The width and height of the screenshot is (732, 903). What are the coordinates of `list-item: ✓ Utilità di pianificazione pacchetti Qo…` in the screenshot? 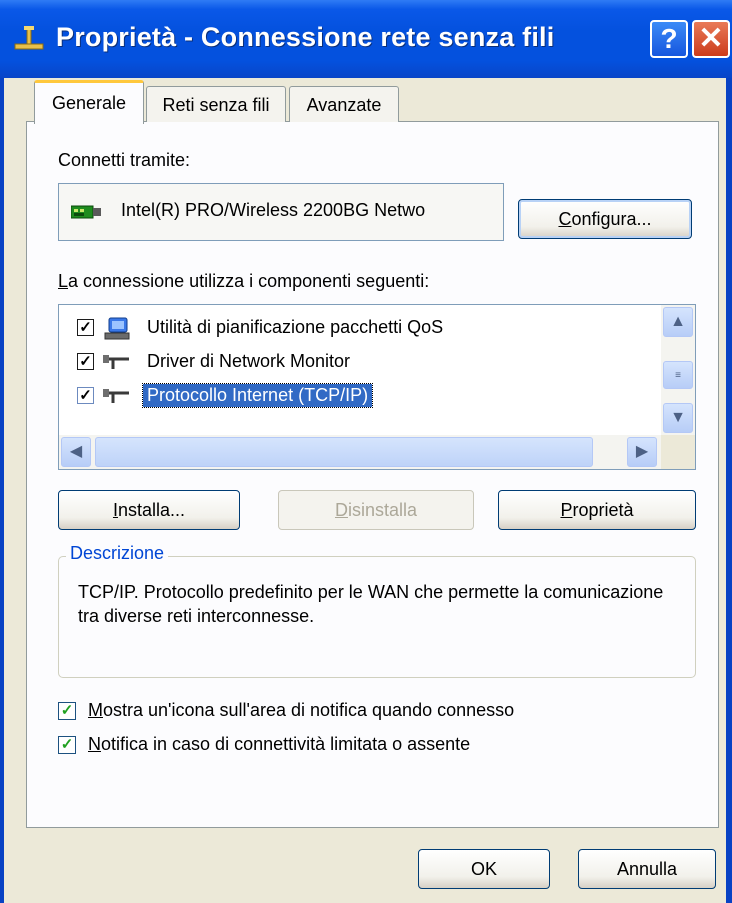 It's located at (359, 328).